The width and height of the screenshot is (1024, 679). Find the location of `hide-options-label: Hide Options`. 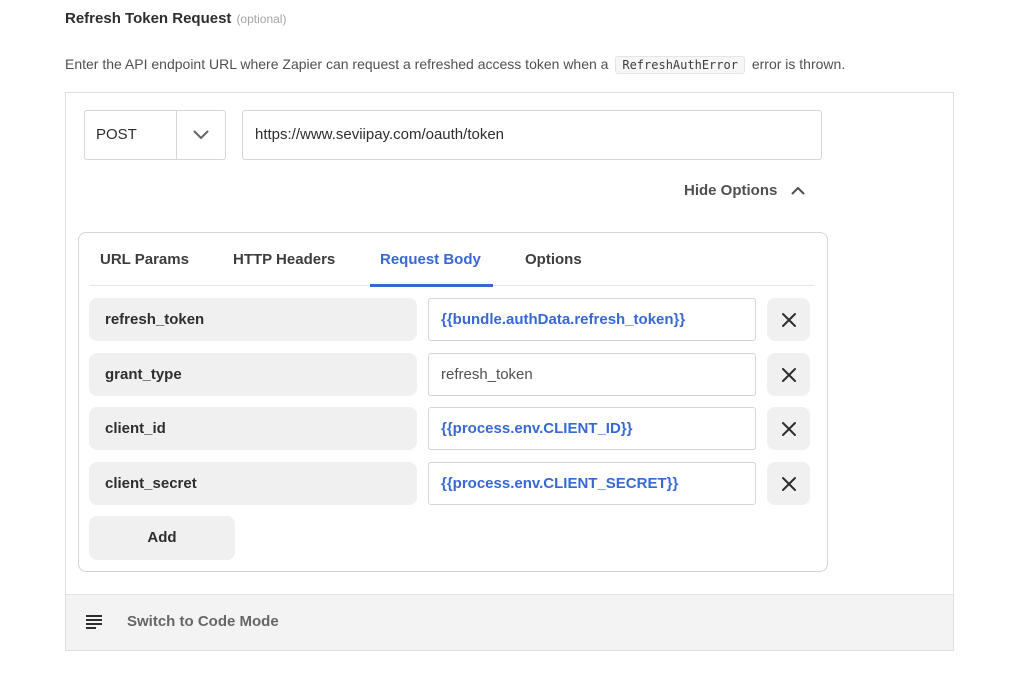

hide-options-label: Hide Options is located at coordinates (731, 190).